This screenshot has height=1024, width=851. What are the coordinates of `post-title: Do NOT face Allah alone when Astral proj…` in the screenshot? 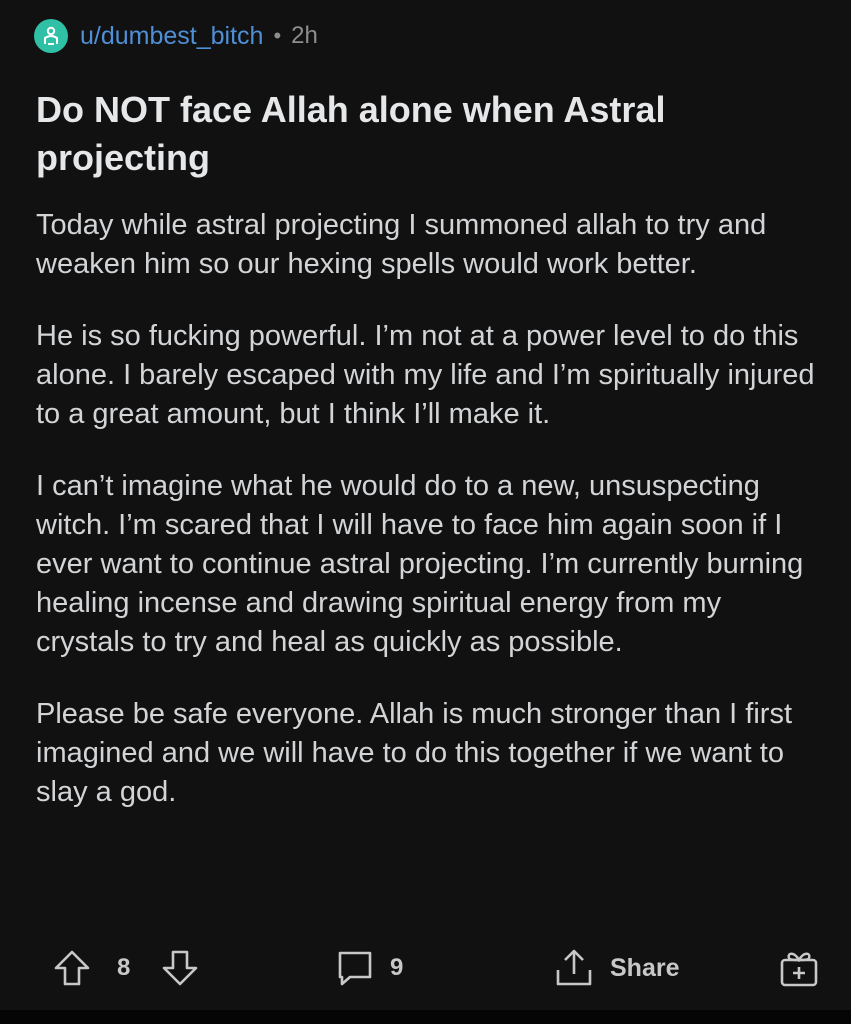 It's located at (426, 134).